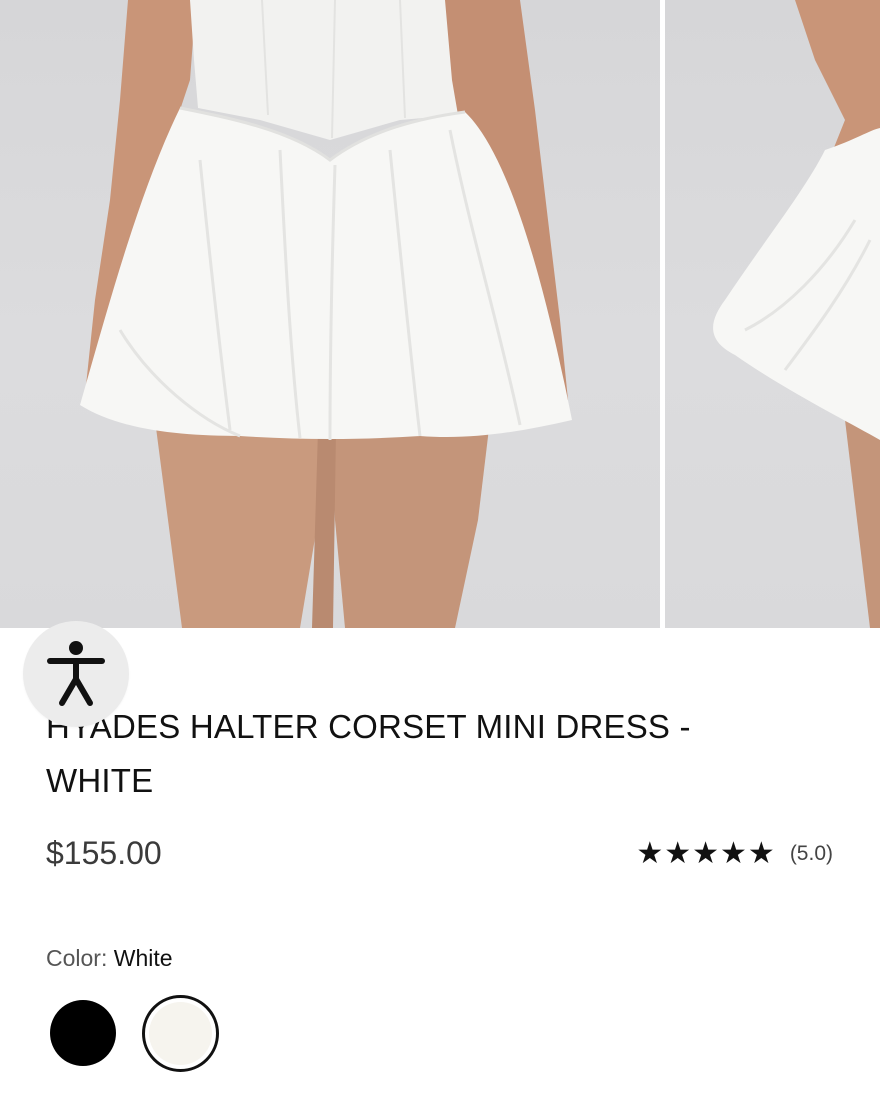 Image resolution: width=880 pixels, height=1099 pixels. I want to click on color-selection-label: Color: White, so click(109, 958).